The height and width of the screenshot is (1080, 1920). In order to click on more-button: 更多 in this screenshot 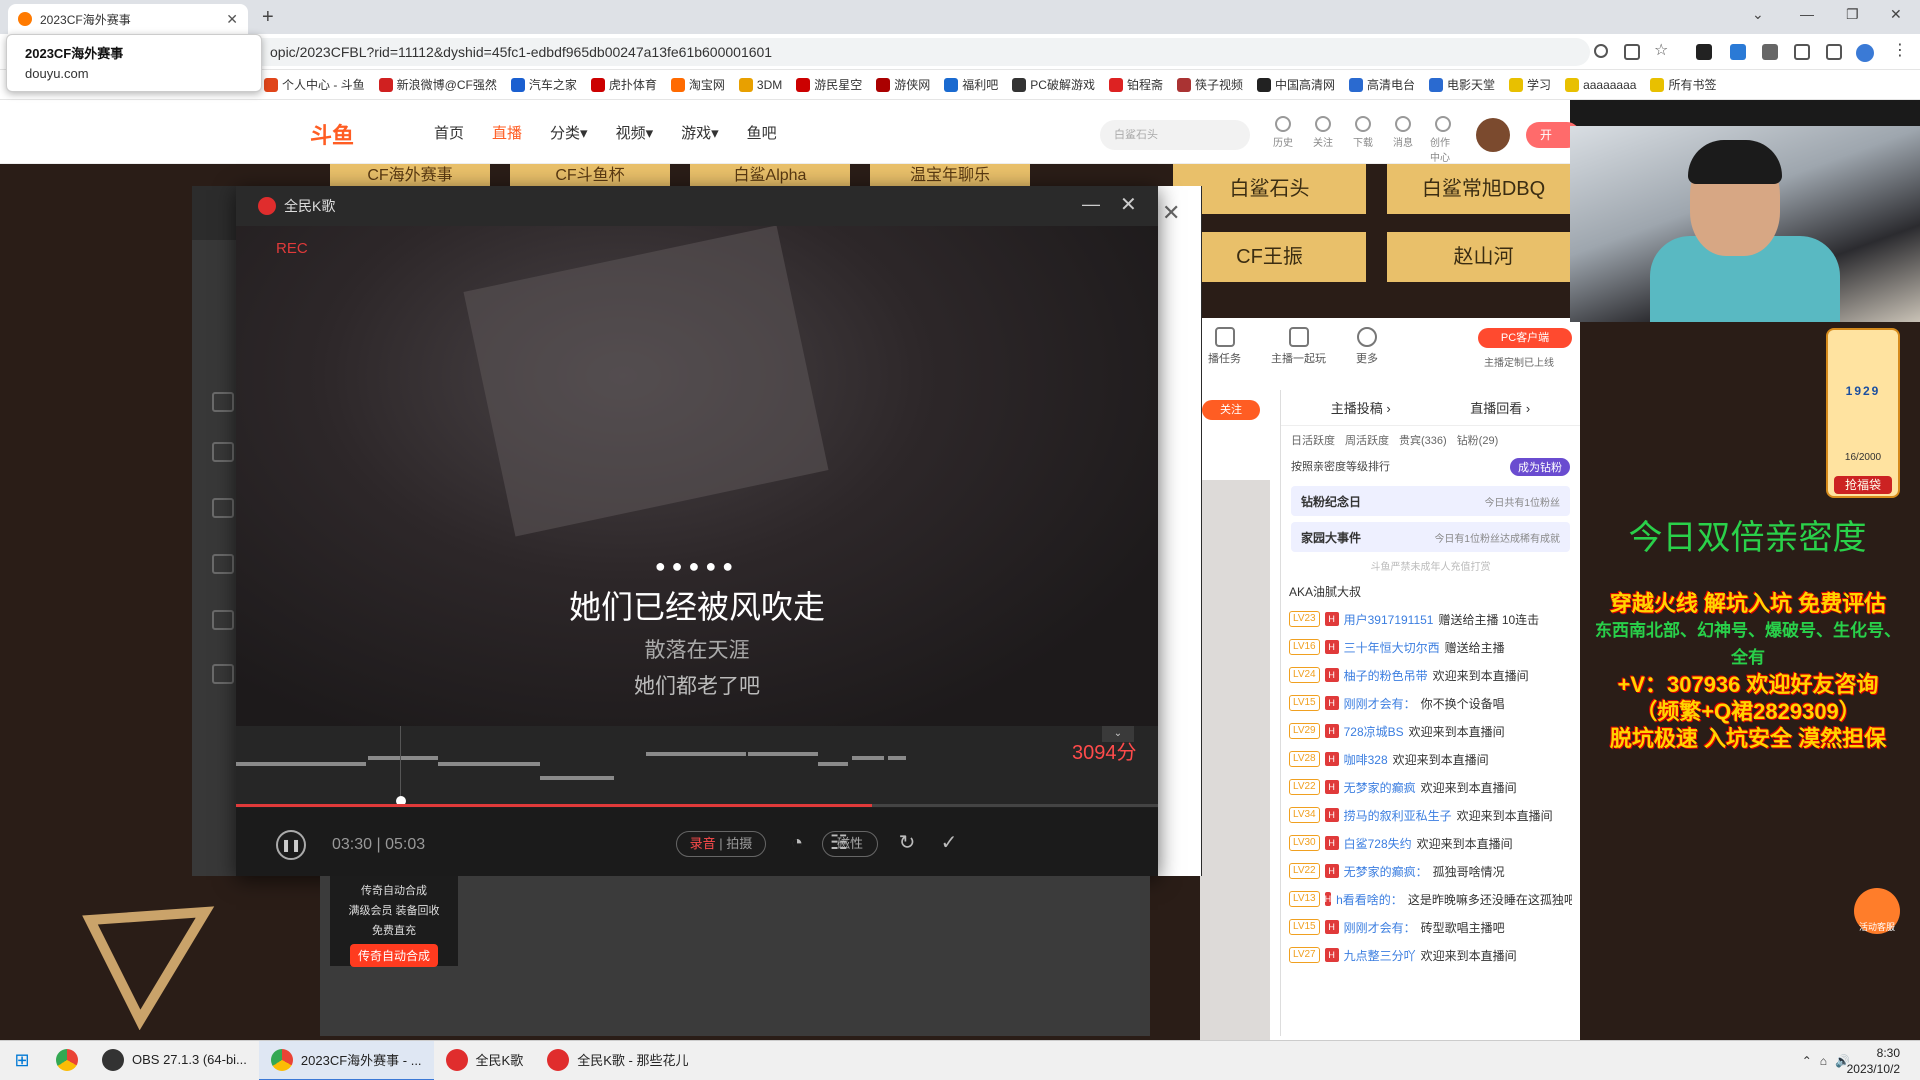, I will do `click(1367, 346)`.